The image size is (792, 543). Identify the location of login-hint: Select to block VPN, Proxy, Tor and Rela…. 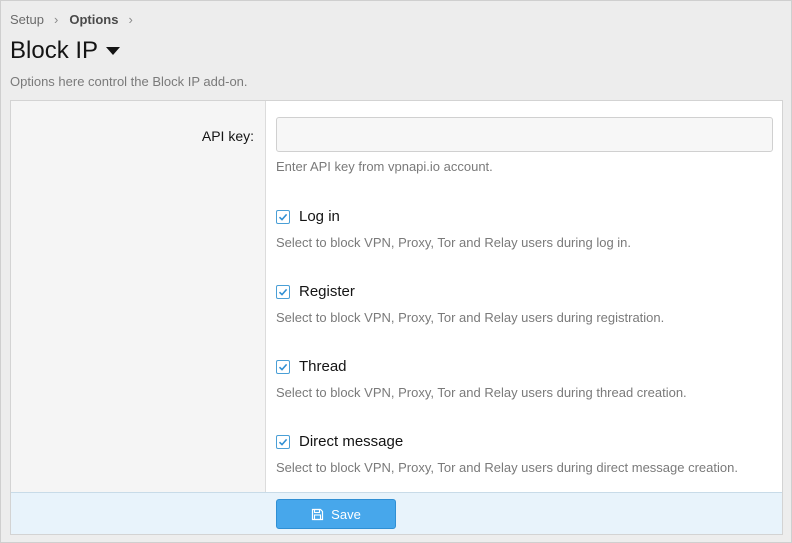
(454, 242).